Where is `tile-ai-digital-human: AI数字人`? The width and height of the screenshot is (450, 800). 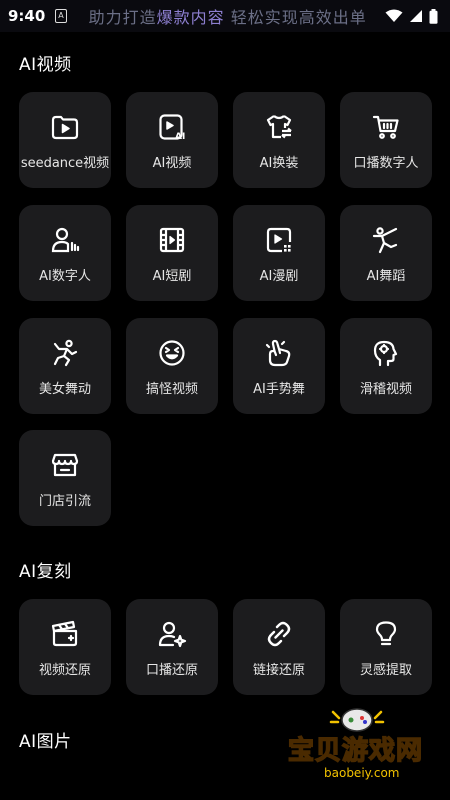 tile-ai-digital-human: AI数字人 is located at coordinates (65, 253).